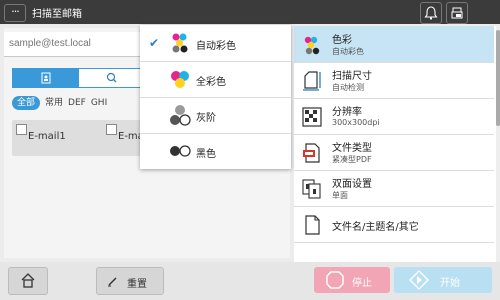 The height and width of the screenshot is (300, 500). What do you see at coordinates (394, 44) in the screenshot?
I see `setting-color: 色彩 自动彩色` at bounding box center [394, 44].